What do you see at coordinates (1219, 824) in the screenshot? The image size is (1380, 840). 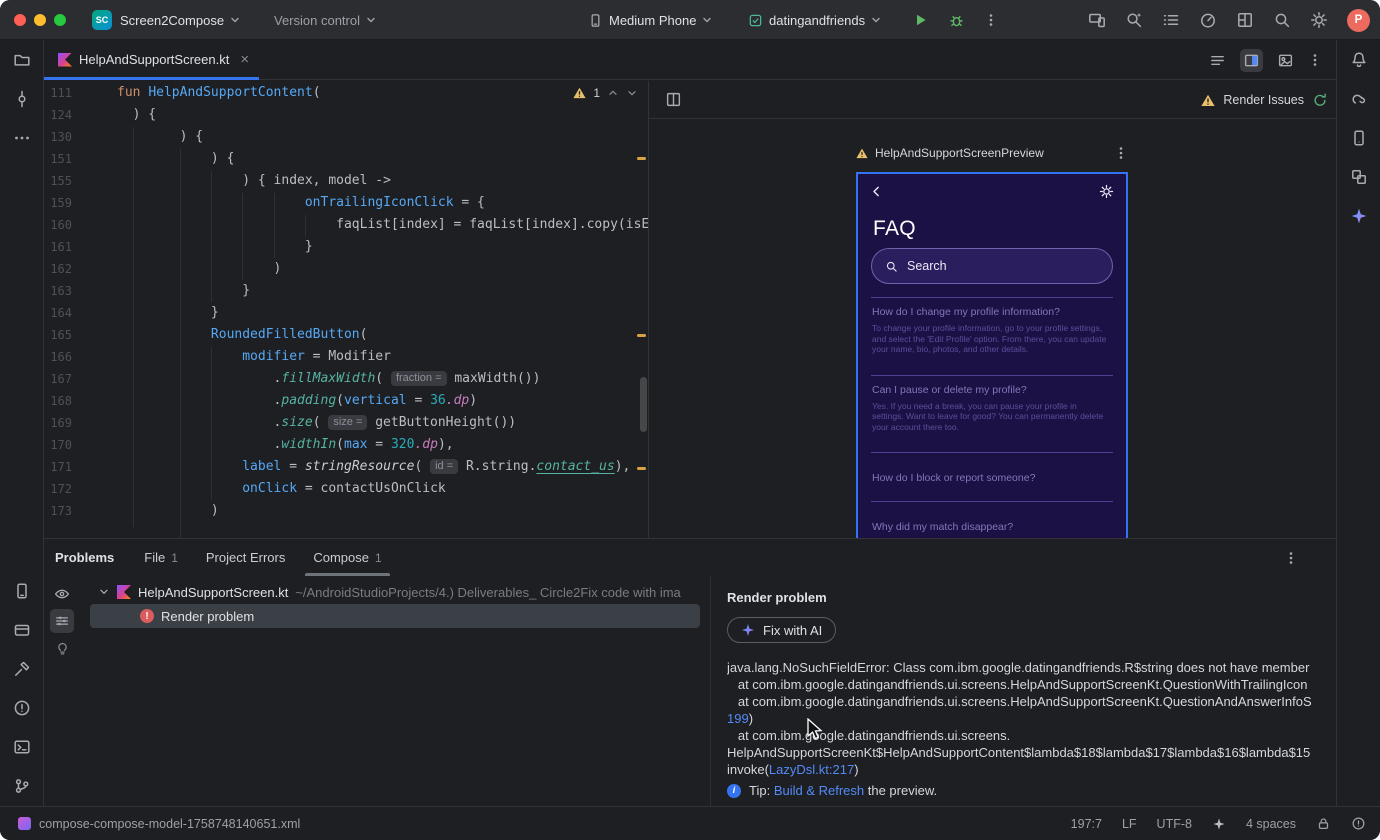 I see `ai-status-button` at bounding box center [1219, 824].